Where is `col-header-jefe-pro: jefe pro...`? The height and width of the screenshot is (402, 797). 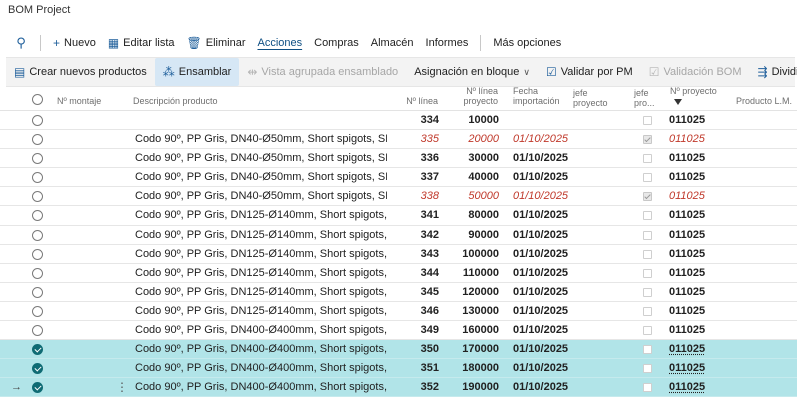
col-header-jefe-pro: jefe pro... is located at coordinates (644, 98).